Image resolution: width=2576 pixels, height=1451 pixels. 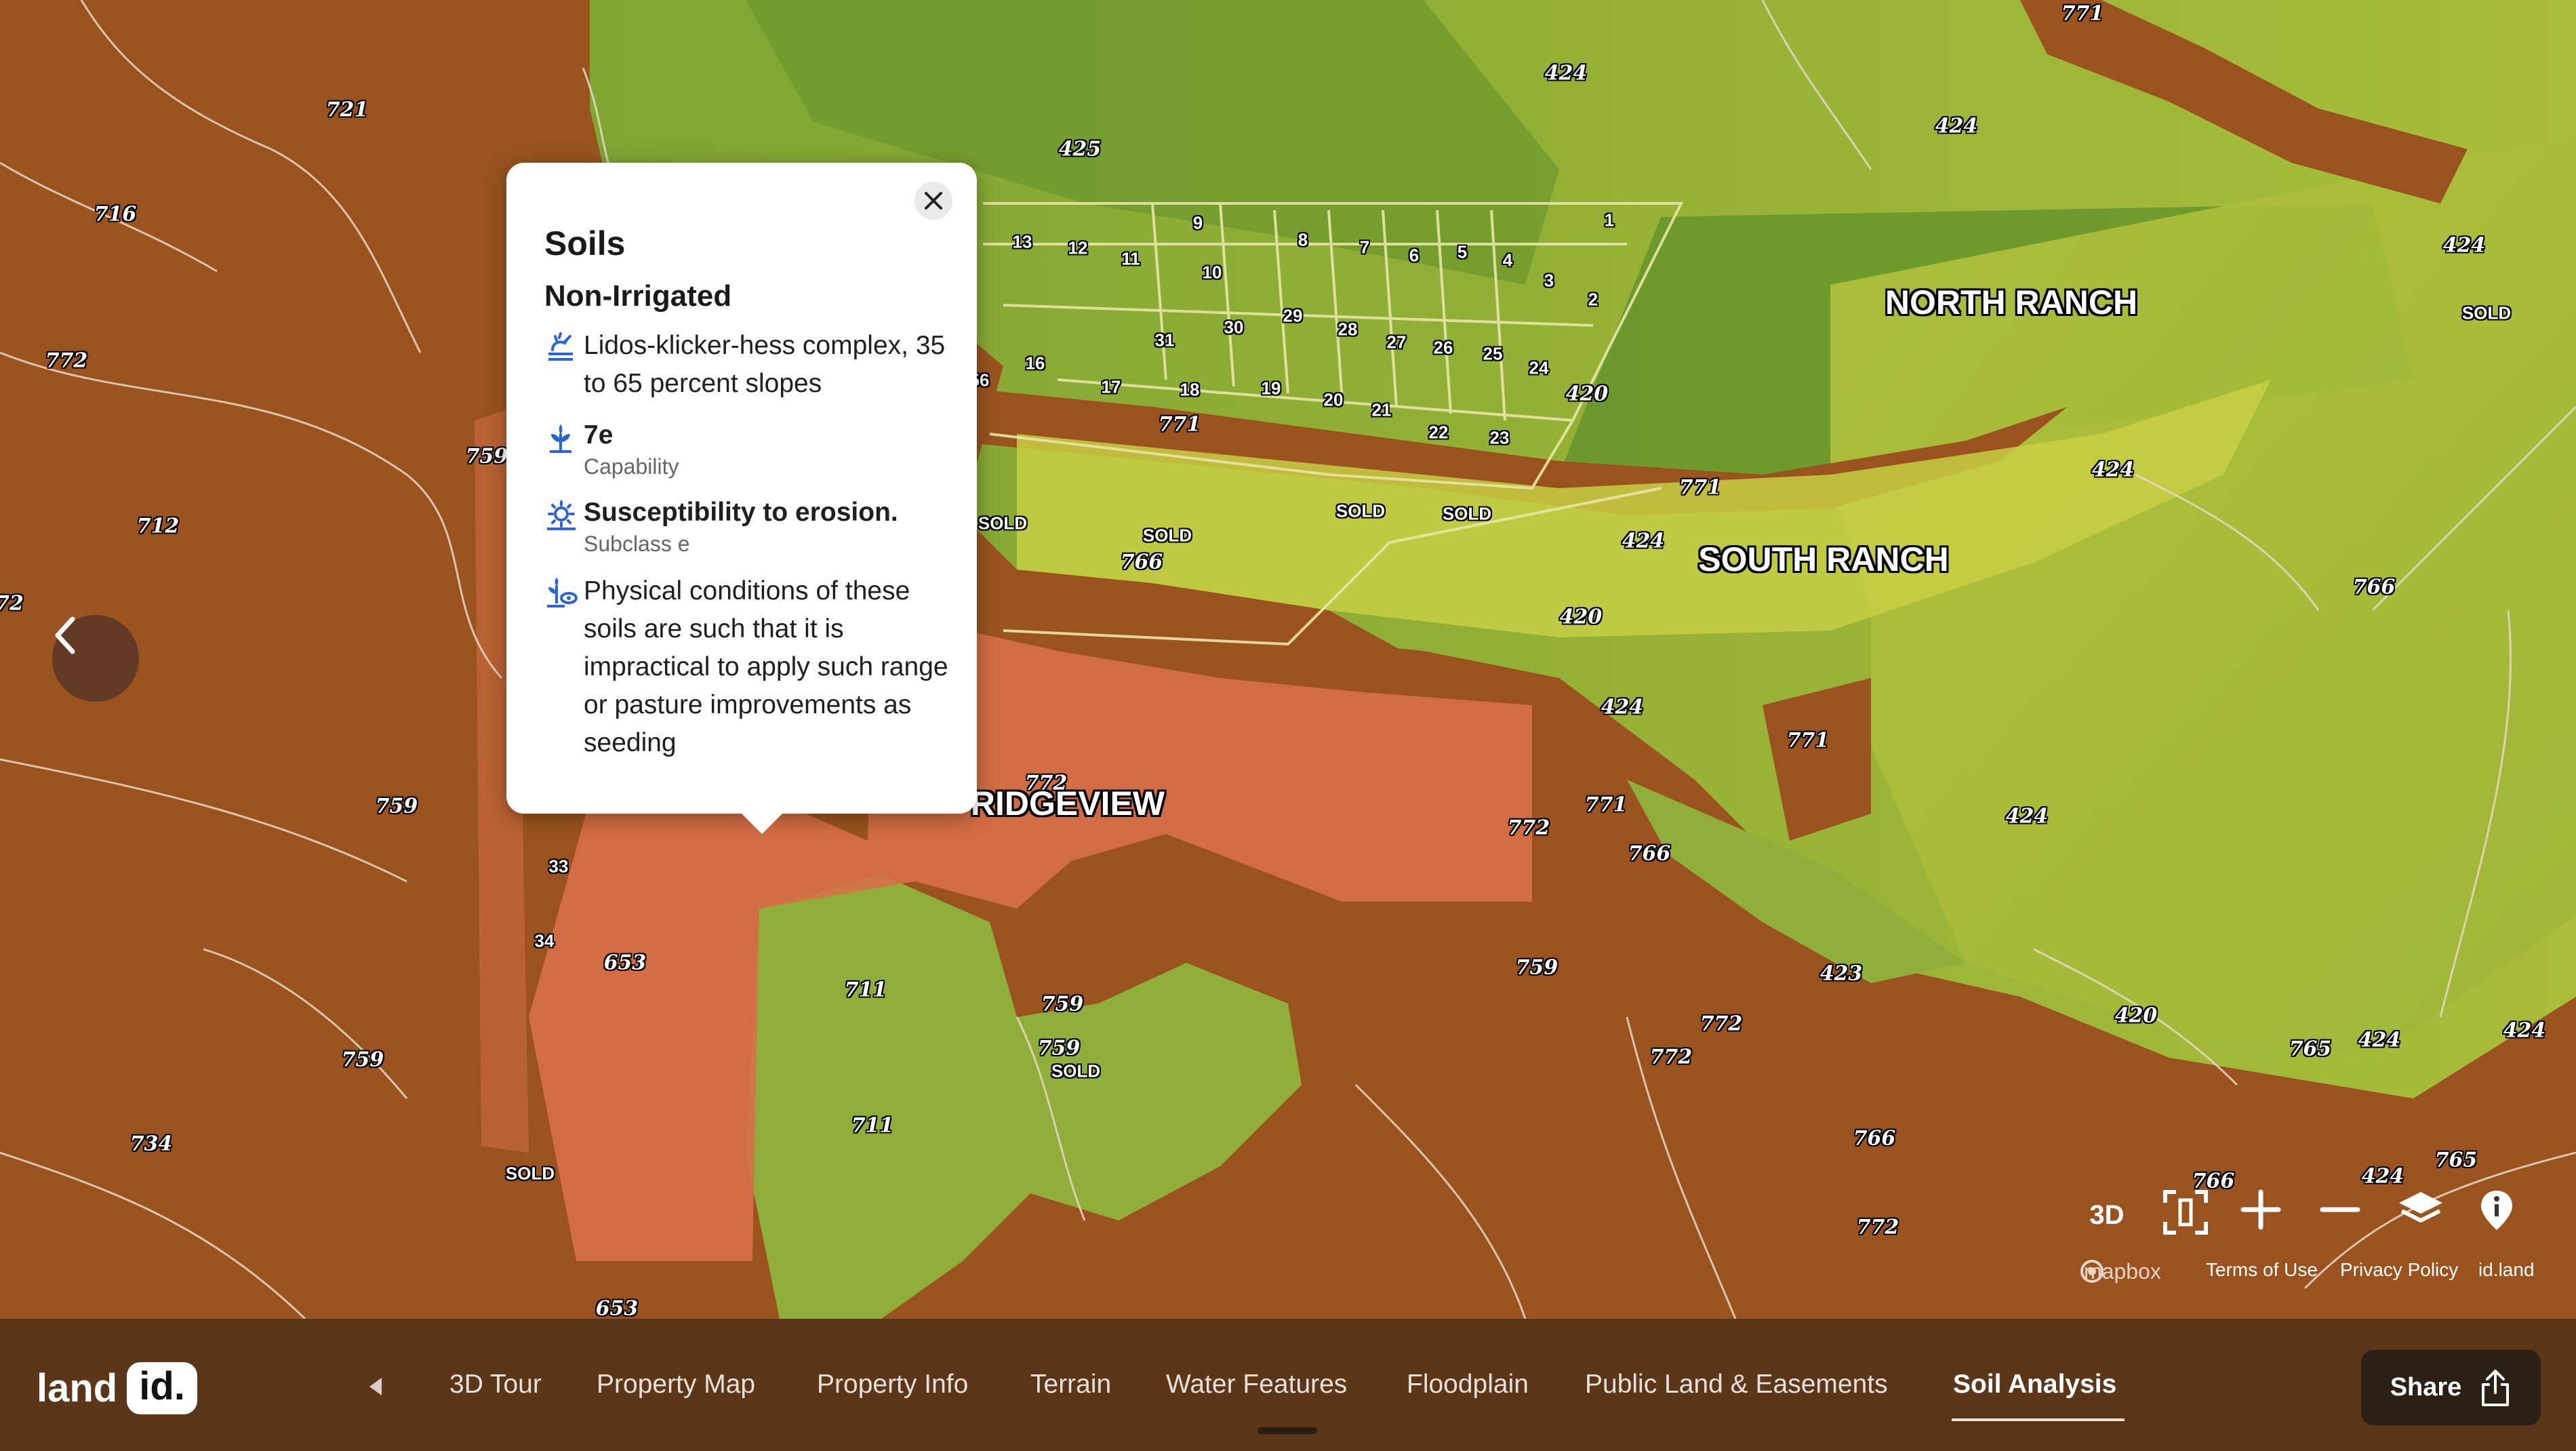 I want to click on tab-property-info: Property Info, so click(x=892, y=1384).